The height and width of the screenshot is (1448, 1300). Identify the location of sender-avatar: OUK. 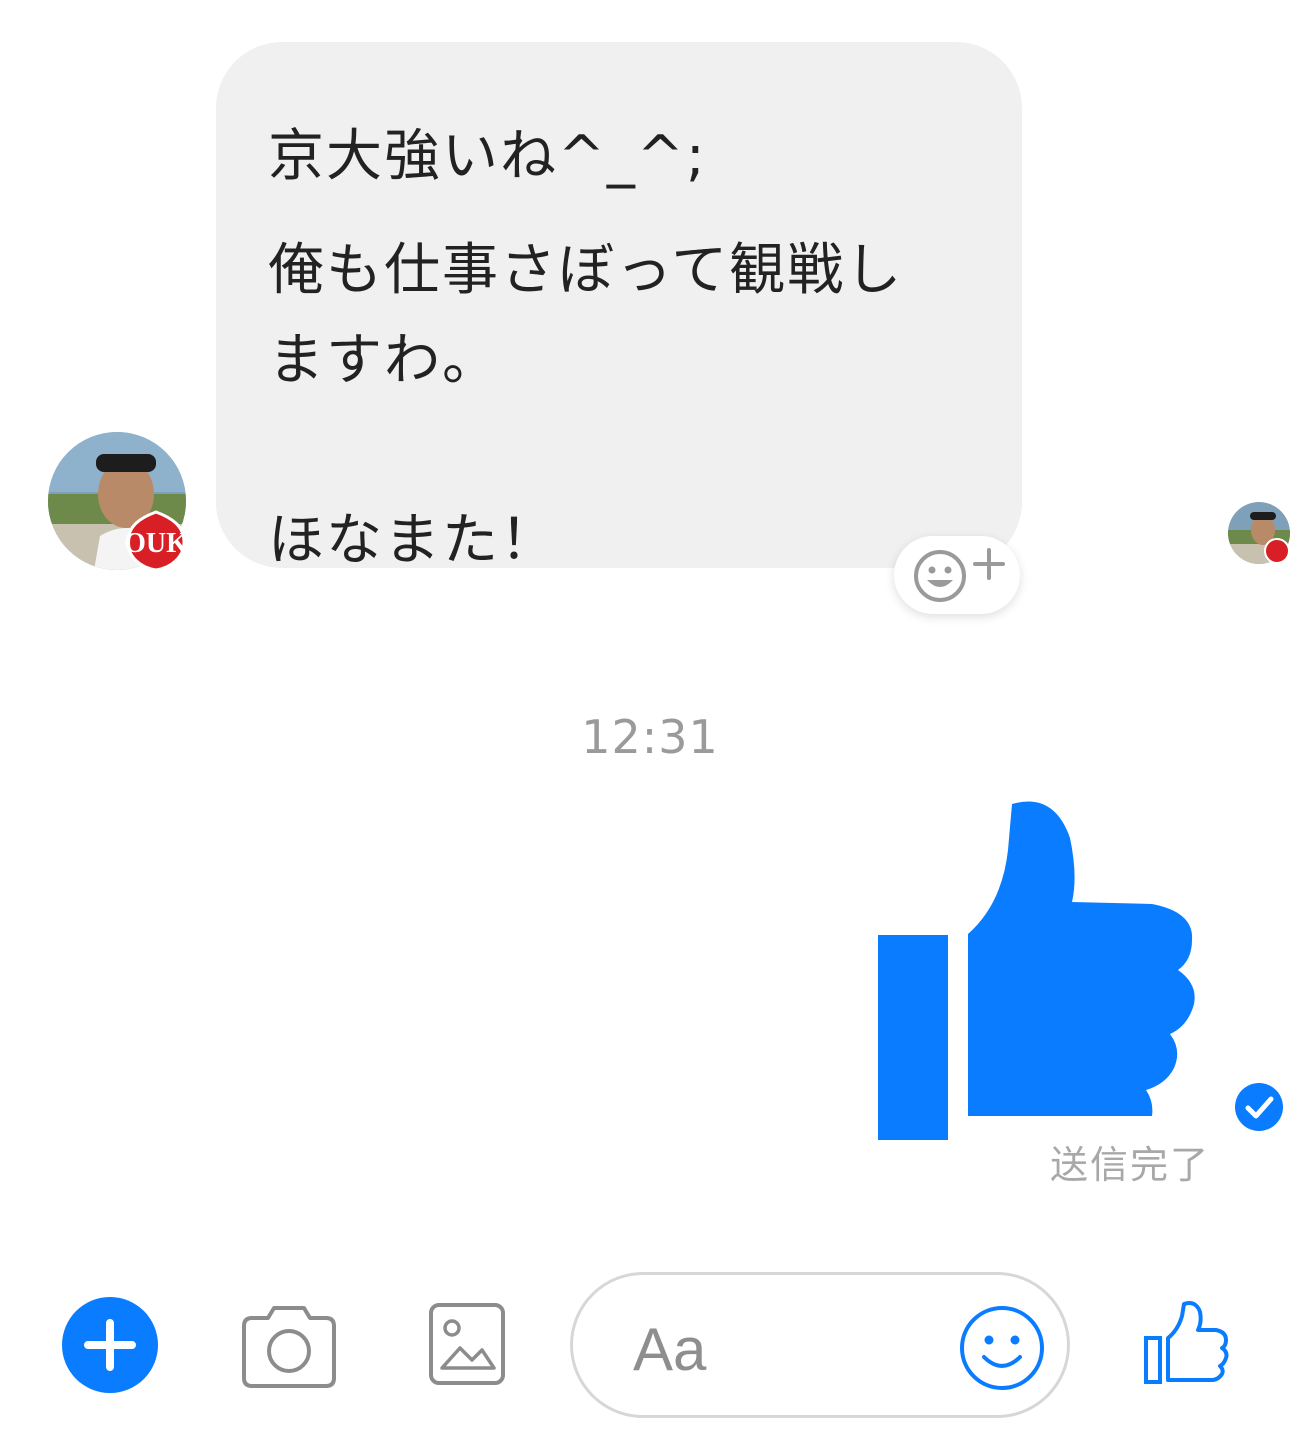
(118, 502).